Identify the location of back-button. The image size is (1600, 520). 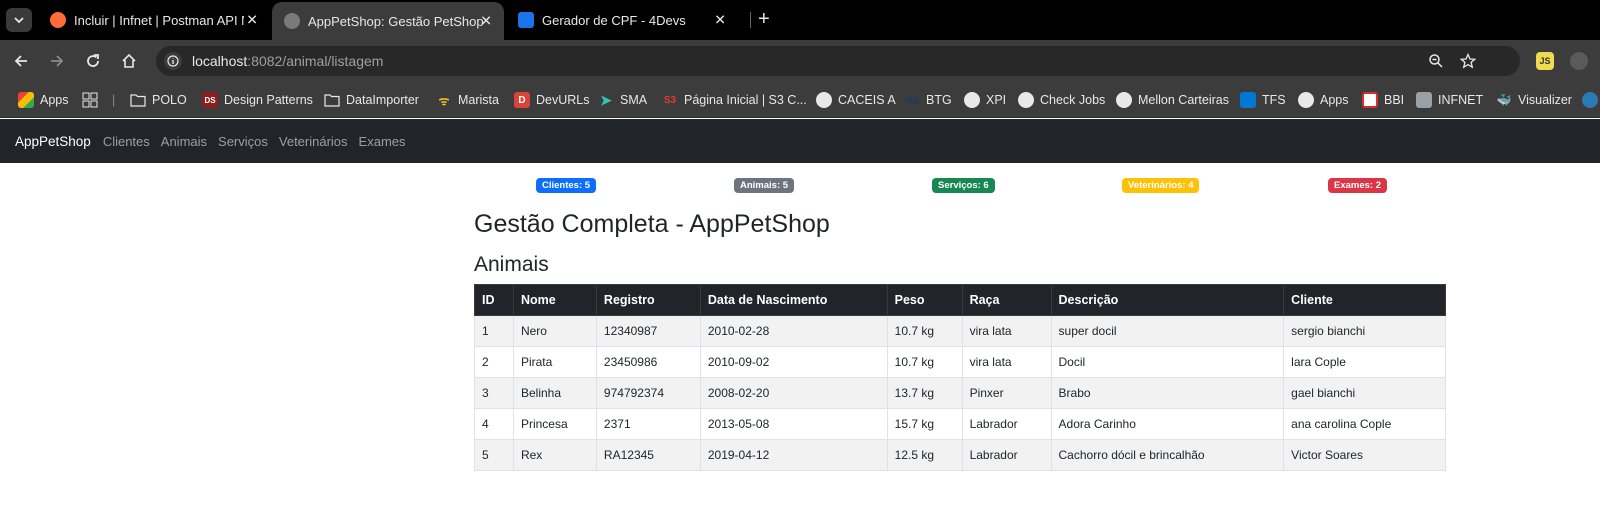
(21, 61).